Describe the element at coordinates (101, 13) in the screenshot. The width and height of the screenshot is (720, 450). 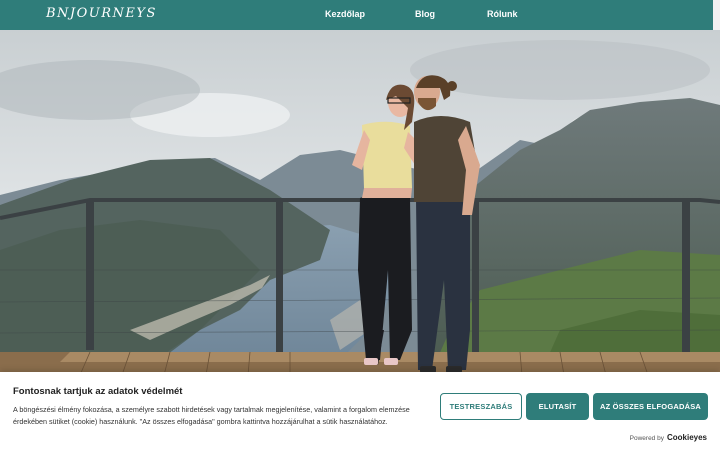
I see `site-logo: BNJOURNEYS` at that location.